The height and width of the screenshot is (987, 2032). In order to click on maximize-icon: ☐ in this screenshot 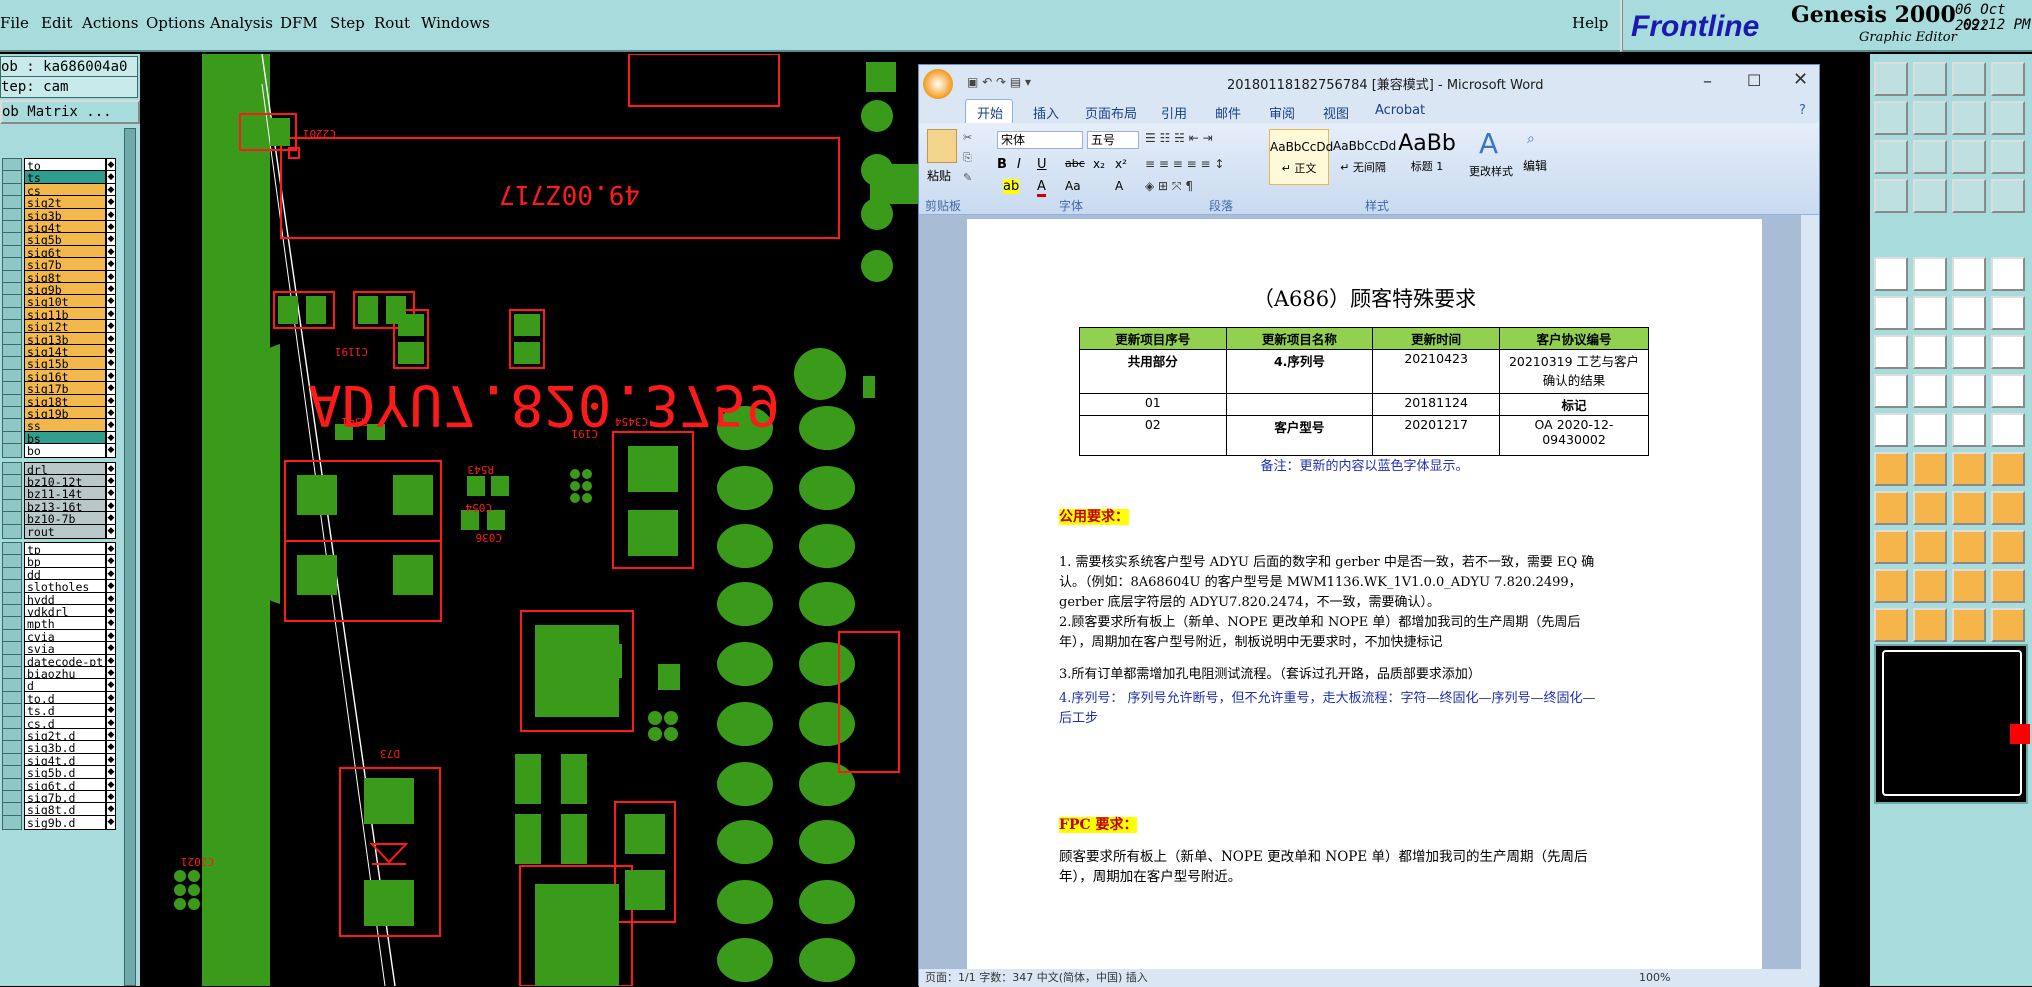, I will do `click(1754, 80)`.